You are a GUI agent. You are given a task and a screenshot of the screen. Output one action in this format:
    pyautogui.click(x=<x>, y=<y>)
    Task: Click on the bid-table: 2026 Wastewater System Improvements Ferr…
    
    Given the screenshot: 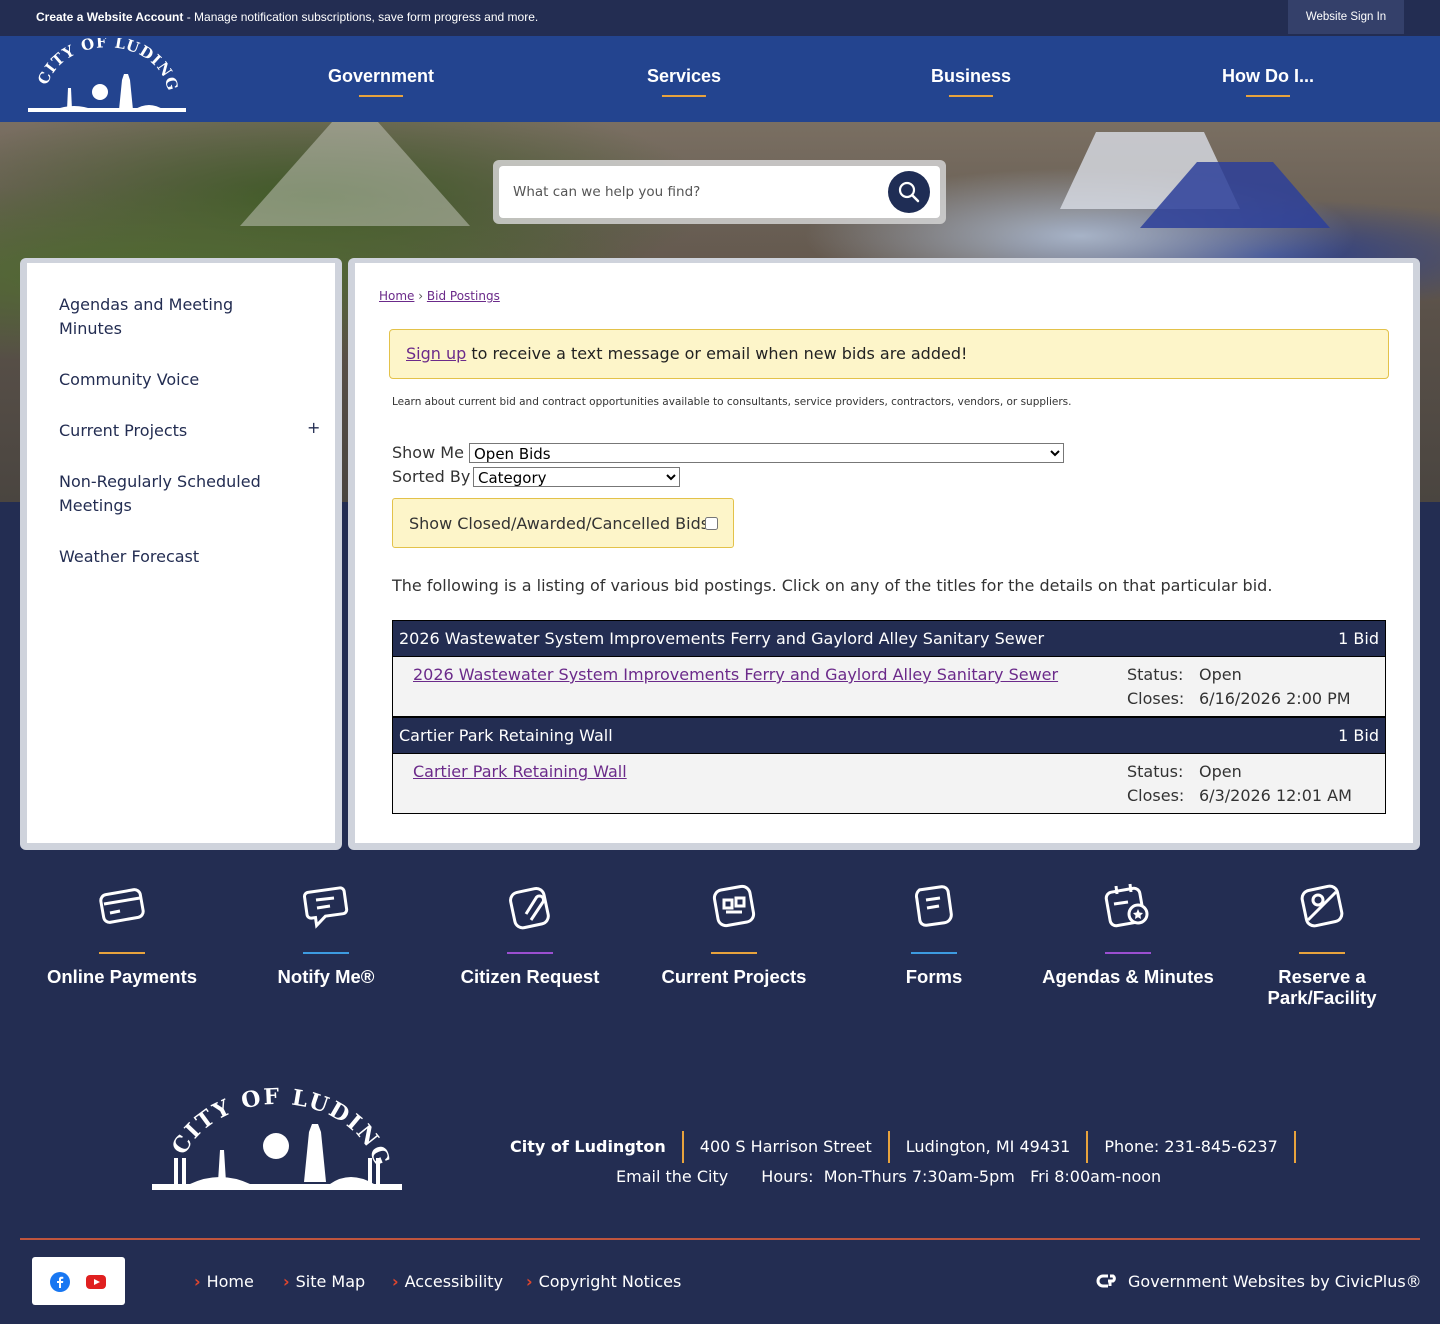 What is the action you would take?
    pyautogui.click(x=889, y=717)
    